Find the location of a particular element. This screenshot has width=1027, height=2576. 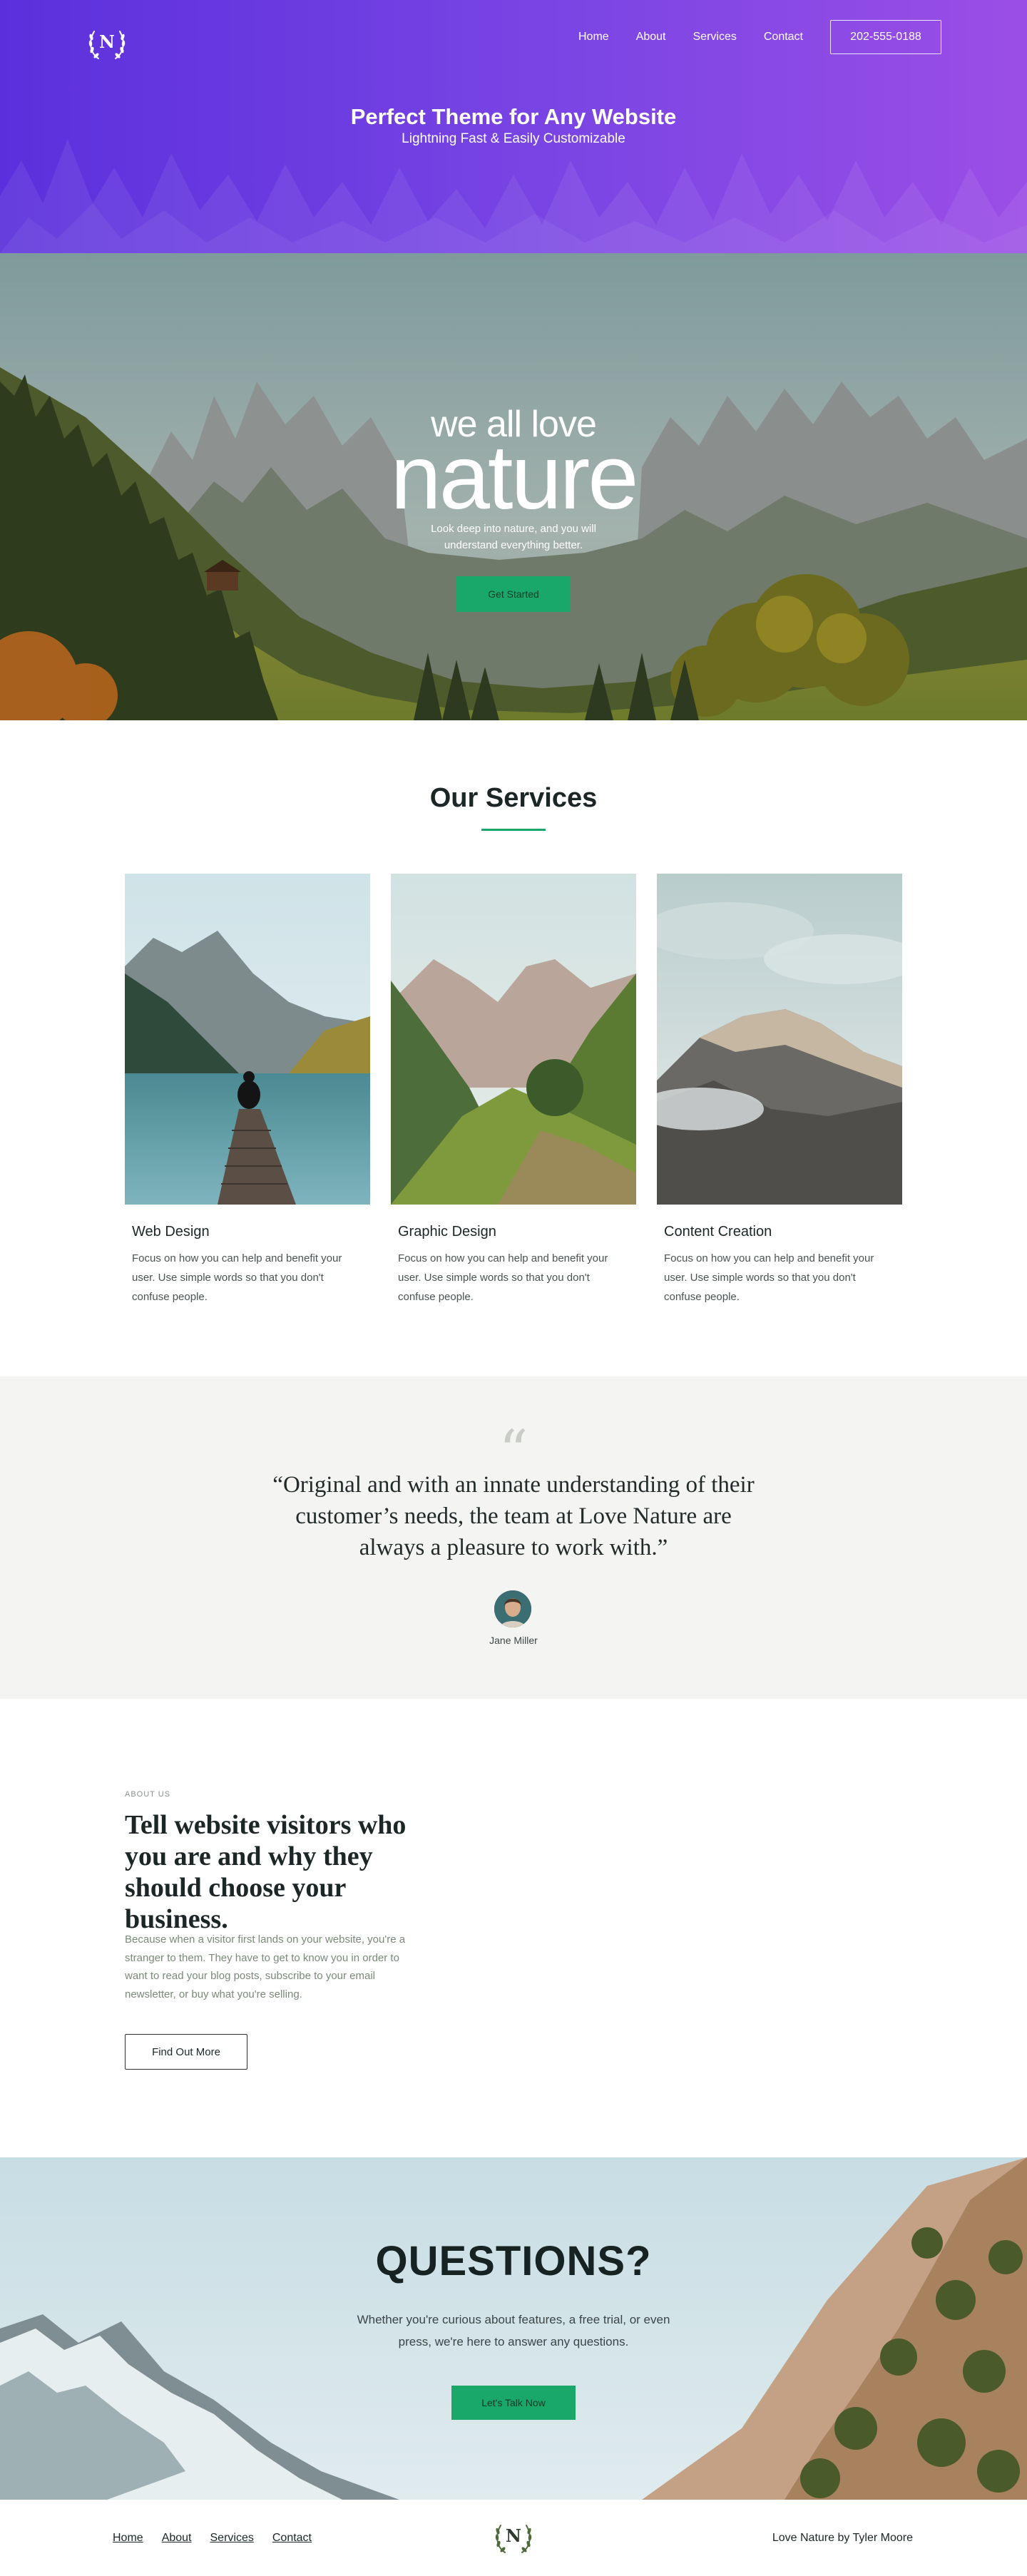

avatar-image is located at coordinates (512, 1609).